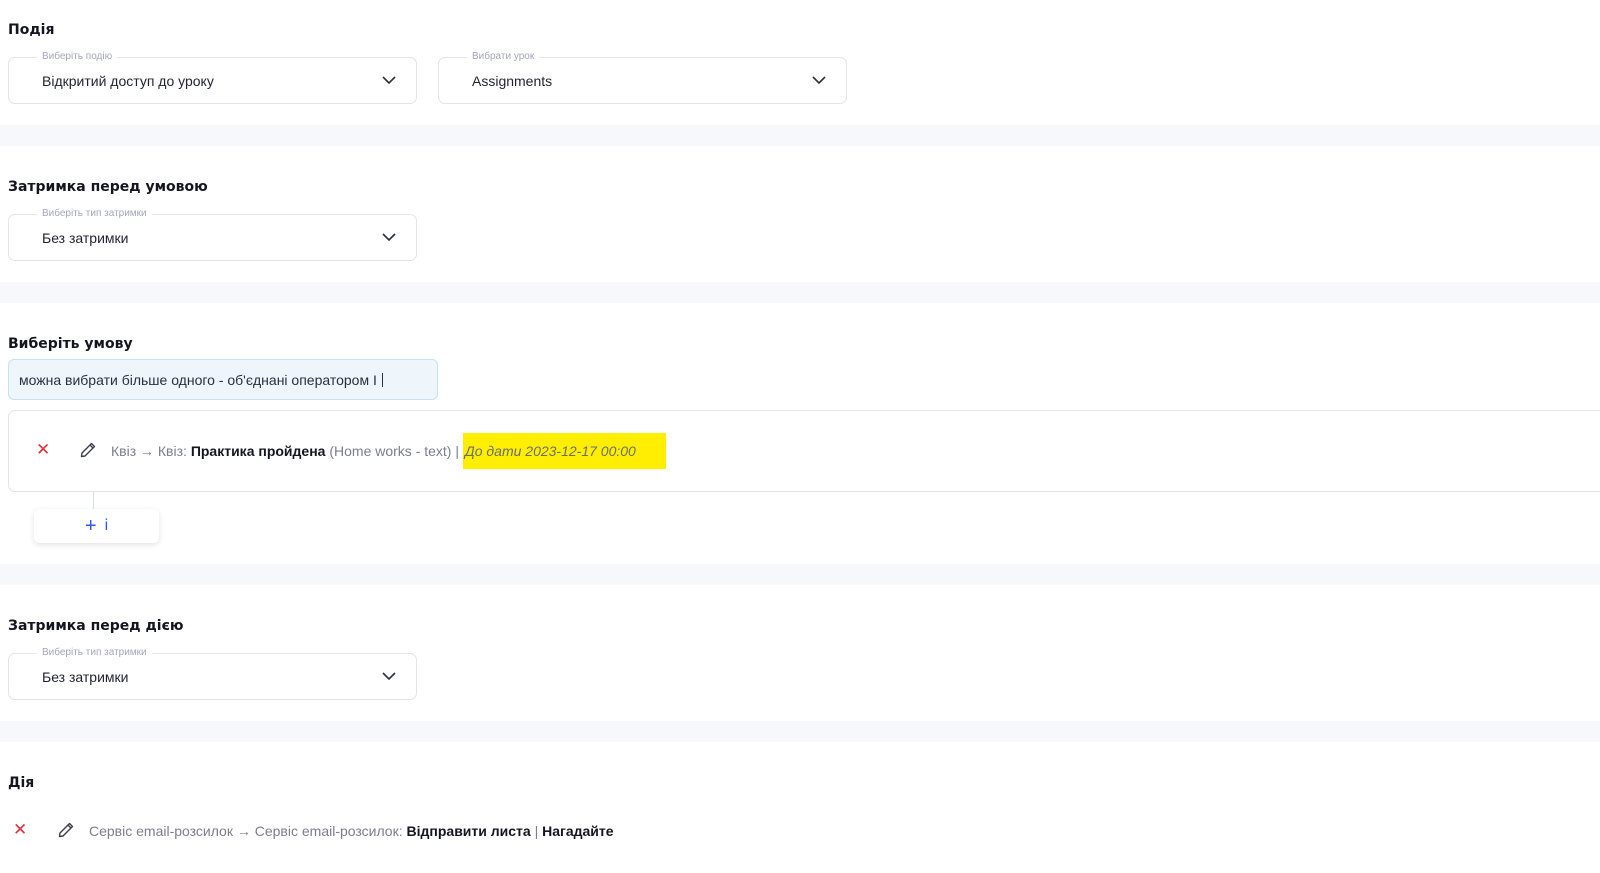 The image size is (1600, 873). Describe the element at coordinates (94, 653) in the screenshot. I see `action-delay-type-select-label: Виберіть тип затримки` at that location.